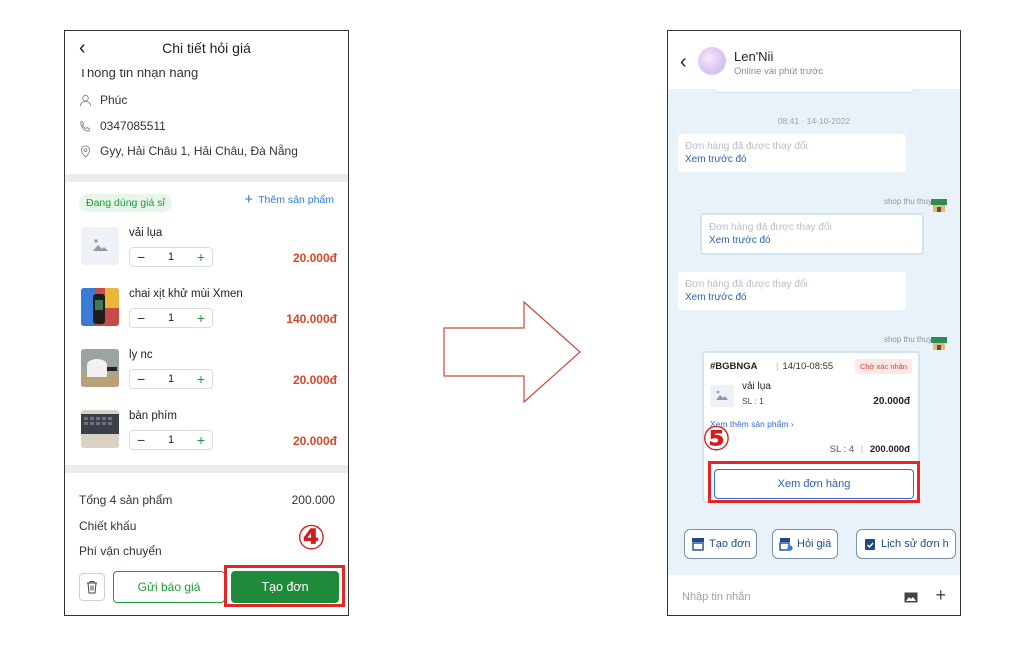  What do you see at coordinates (915, 544) in the screenshot?
I see `quick-order-history-label: Lịch sử đơn h` at bounding box center [915, 544].